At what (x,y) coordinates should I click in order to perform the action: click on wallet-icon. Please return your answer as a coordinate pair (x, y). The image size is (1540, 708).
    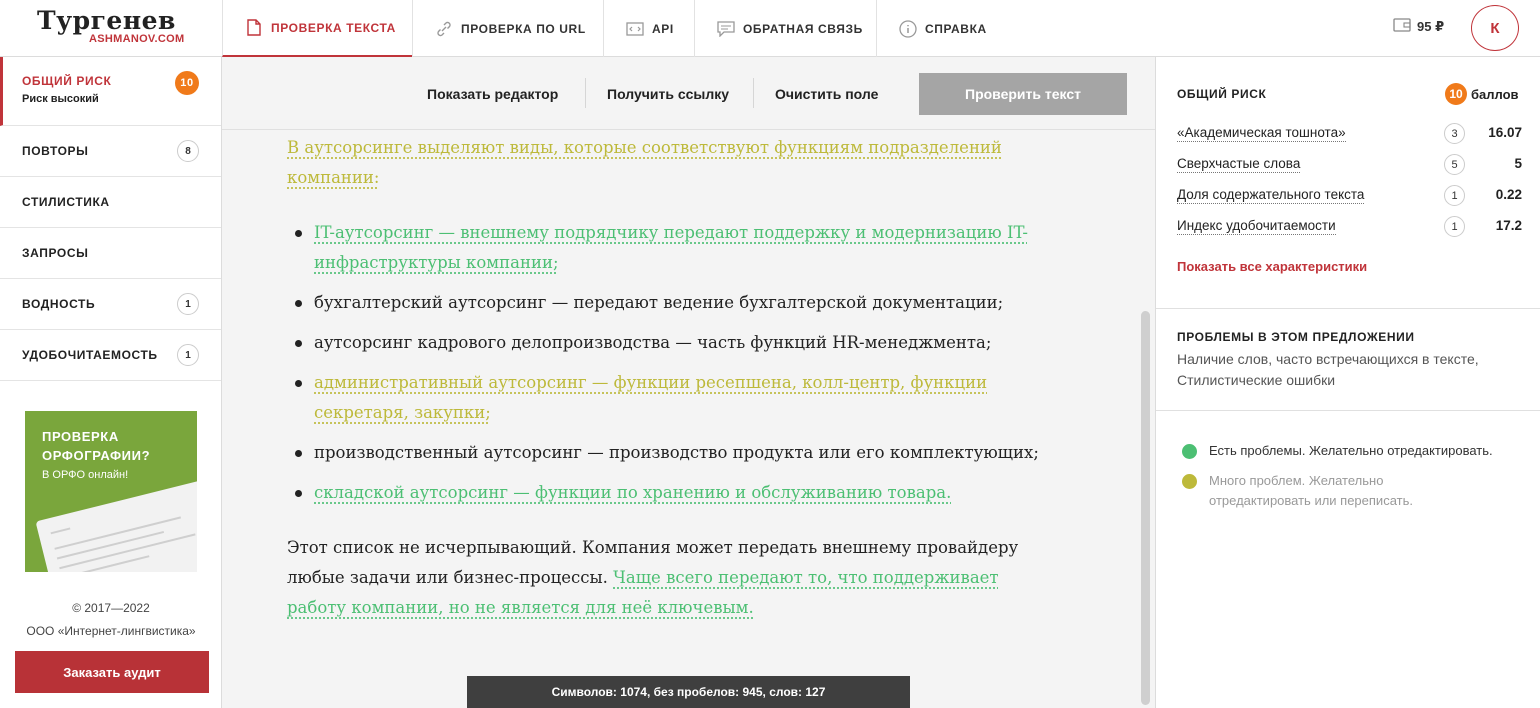
    Looking at the image, I should click on (1402, 26).